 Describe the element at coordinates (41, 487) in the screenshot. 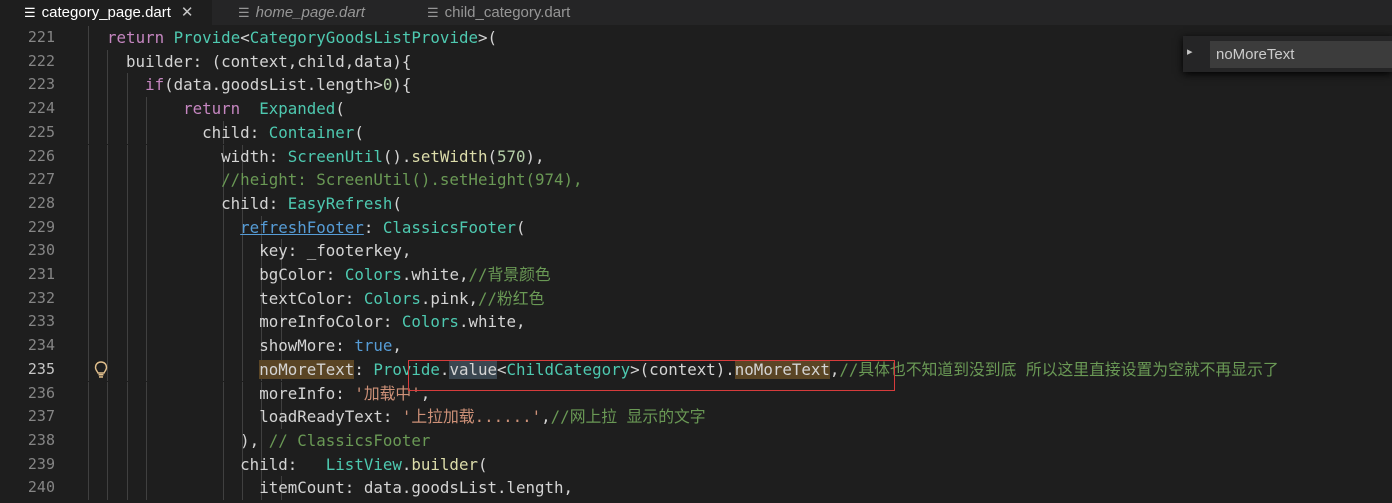

I see `line-number: 240` at that location.